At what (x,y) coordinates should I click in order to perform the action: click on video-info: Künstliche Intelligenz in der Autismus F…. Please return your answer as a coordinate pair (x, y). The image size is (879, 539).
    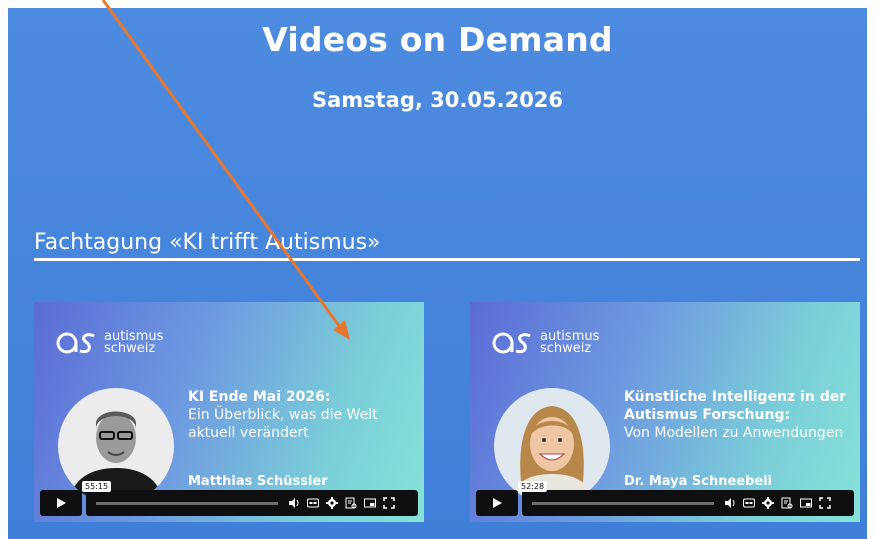
    Looking at the image, I should click on (735, 415).